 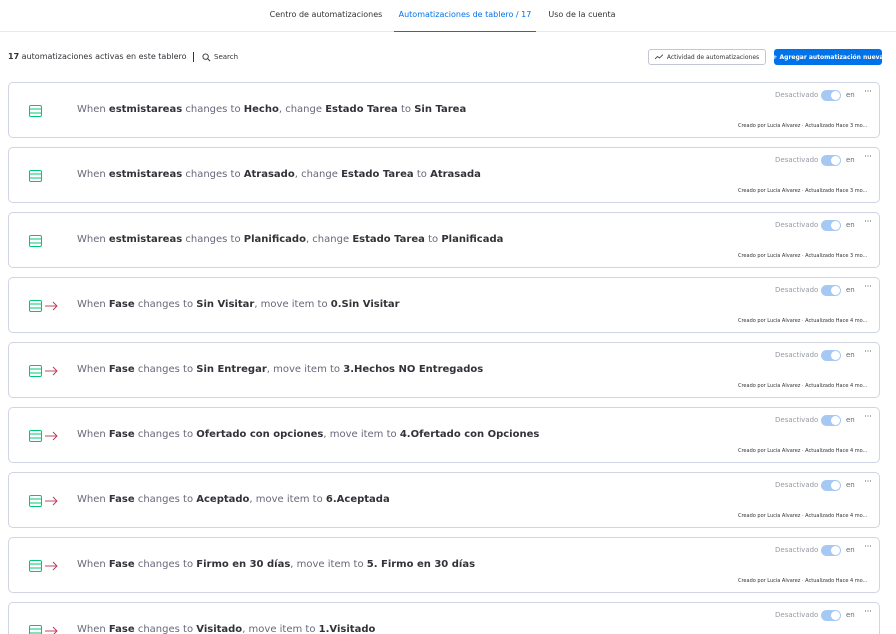 I want to click on rule-result-value: Atrasada, so click(x=455, y=174).